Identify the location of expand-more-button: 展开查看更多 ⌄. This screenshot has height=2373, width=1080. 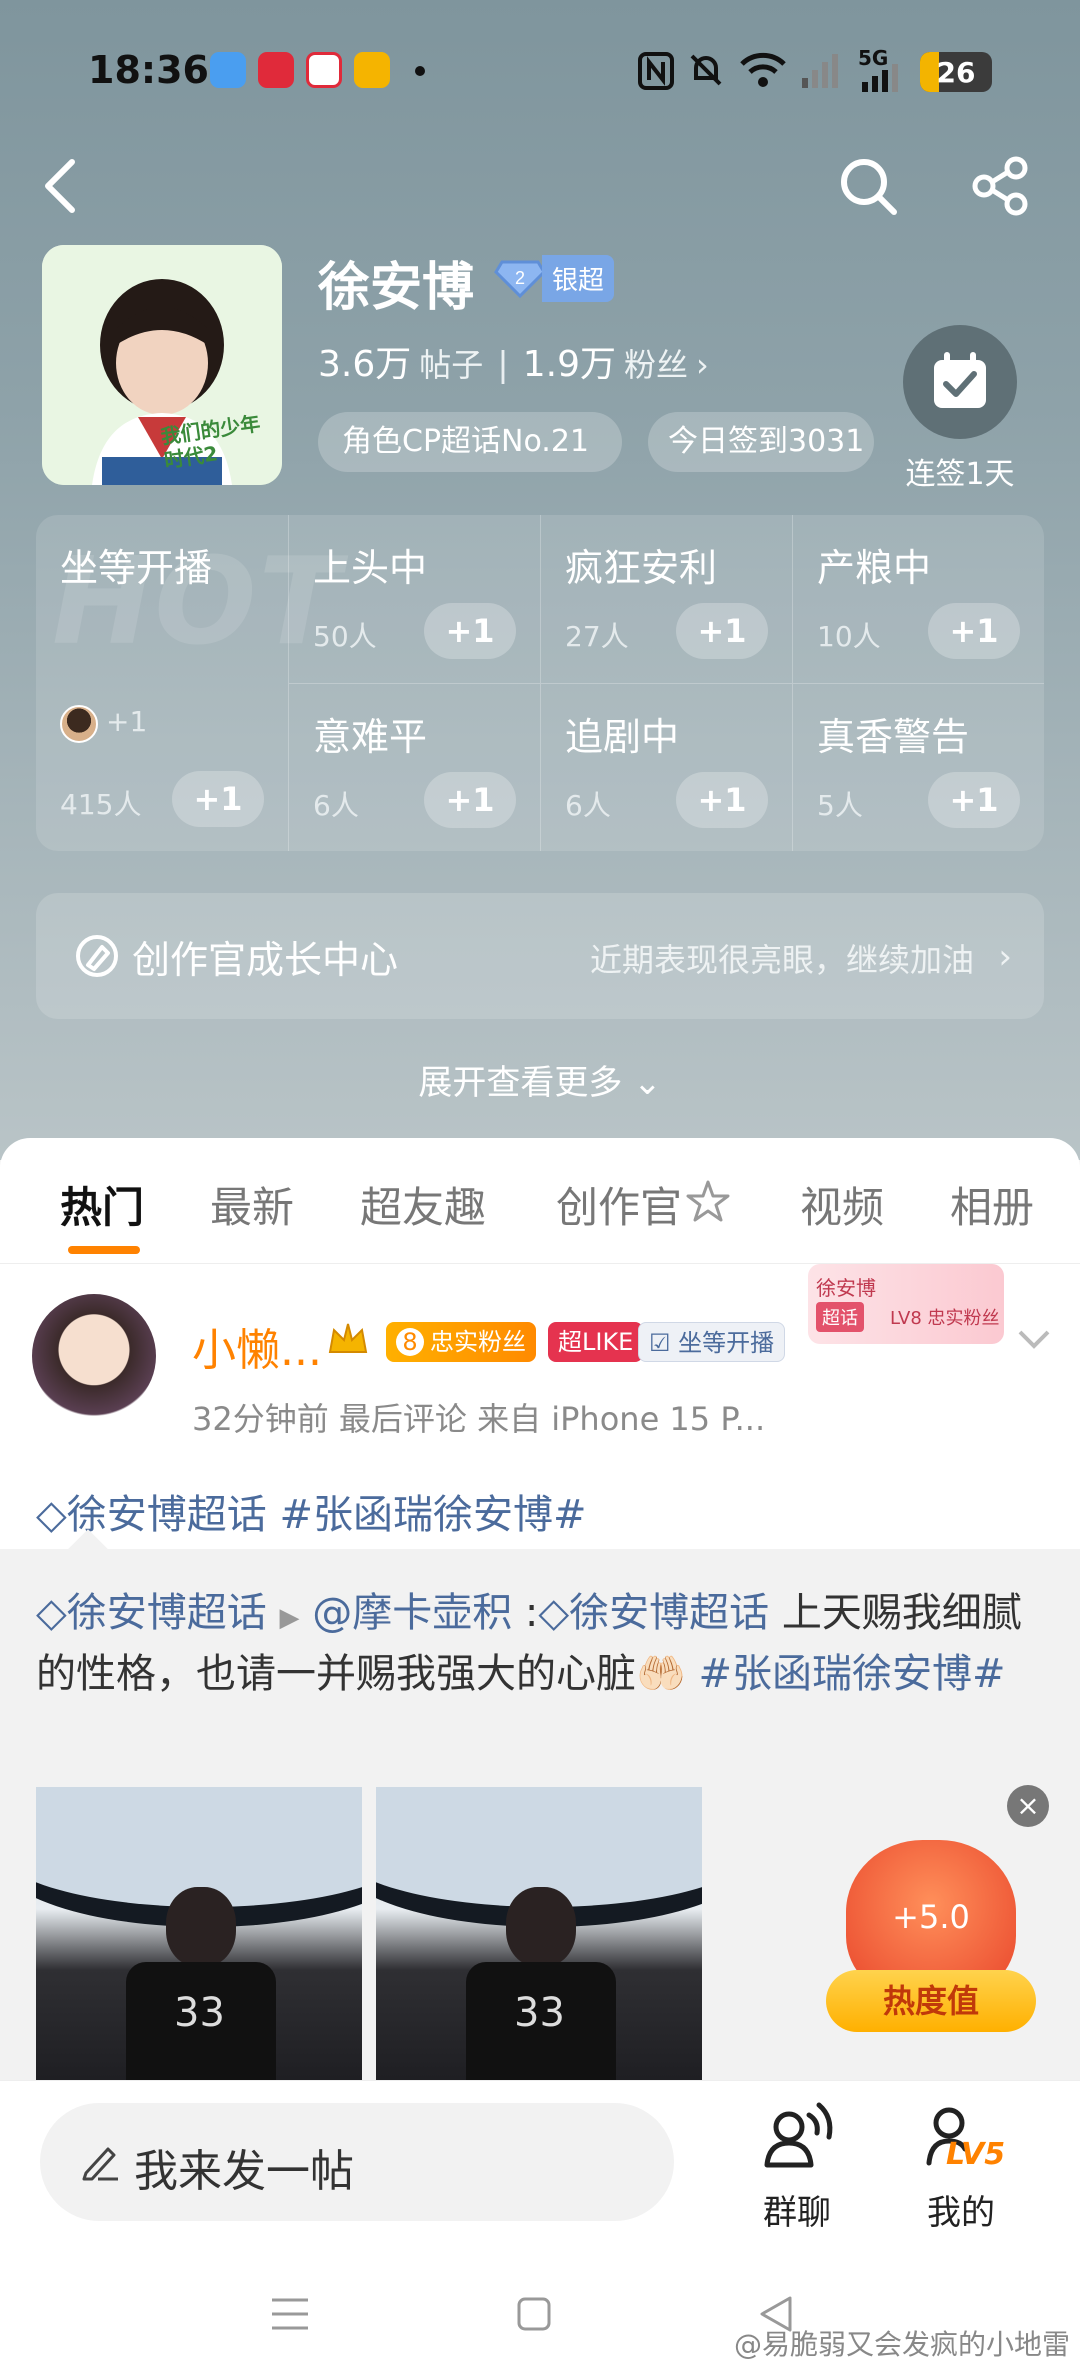
(540, 1079).